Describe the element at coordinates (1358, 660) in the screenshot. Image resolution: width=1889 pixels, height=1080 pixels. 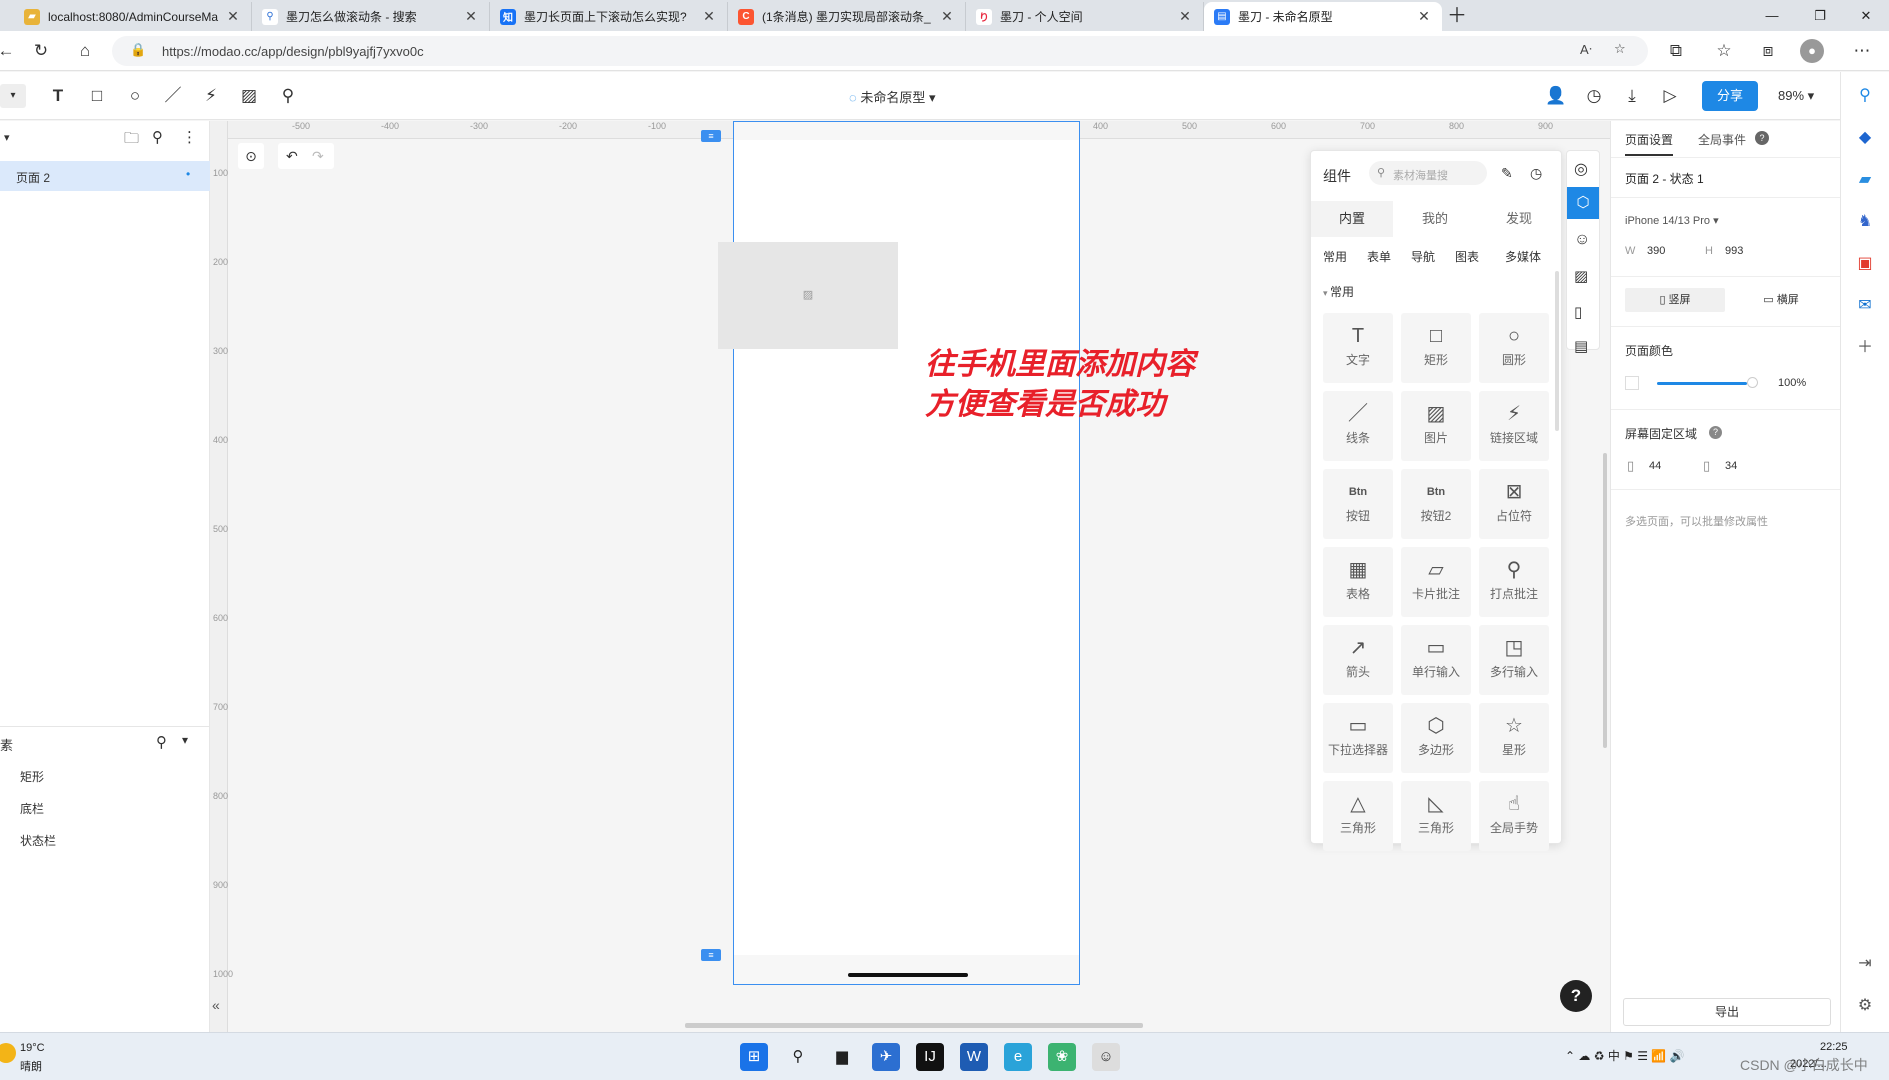
I see `component-item: ↗ 箭头` at that location.